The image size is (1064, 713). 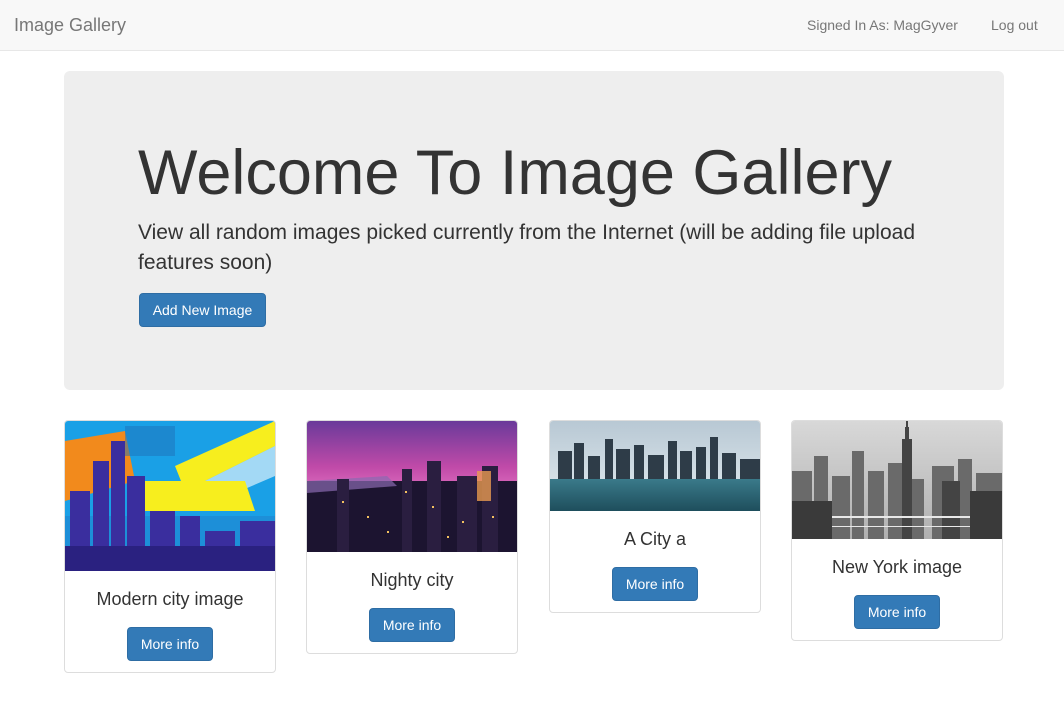 I want to click on gallery-card: A City a More info, so click(x=655, y=516).